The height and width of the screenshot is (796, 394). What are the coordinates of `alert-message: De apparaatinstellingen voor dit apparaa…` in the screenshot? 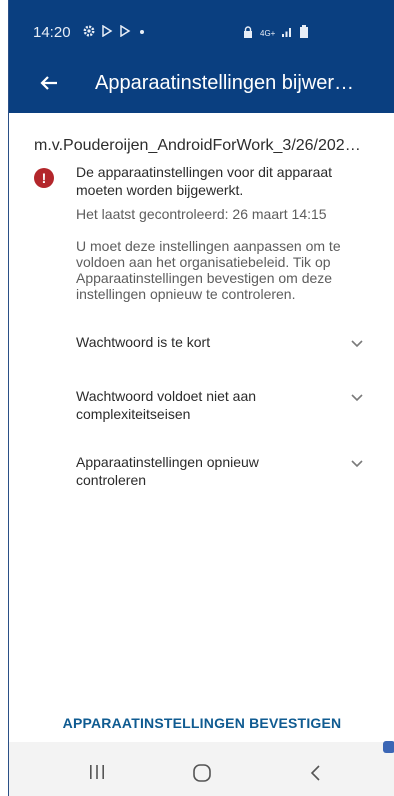 It's located at (204, 181).